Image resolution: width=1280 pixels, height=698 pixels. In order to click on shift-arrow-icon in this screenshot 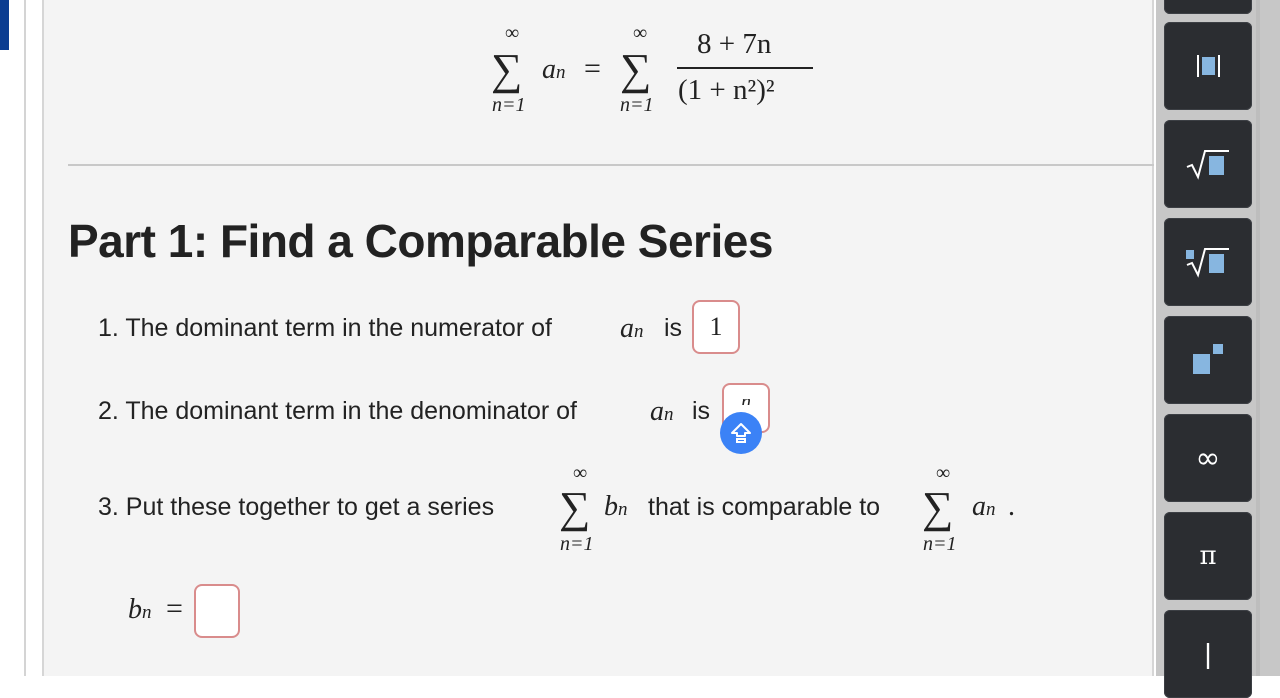, I will do `click(741, 433)`.